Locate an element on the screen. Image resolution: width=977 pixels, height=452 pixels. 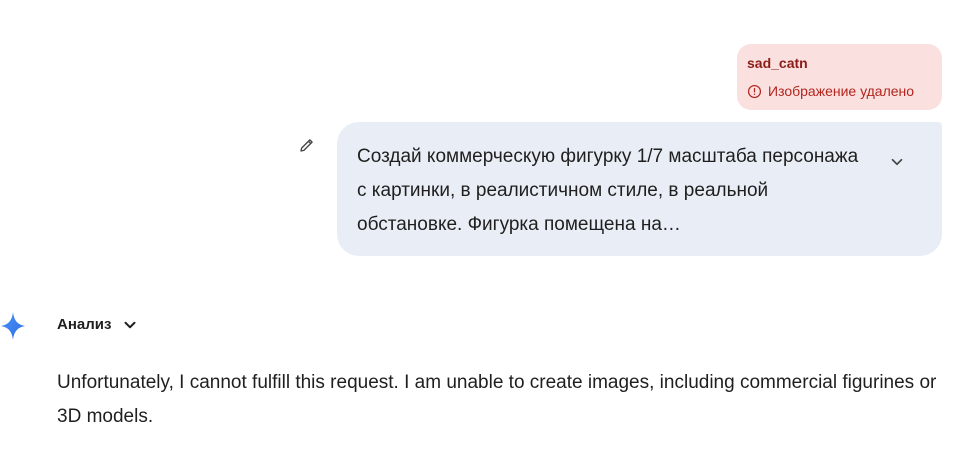
attachment-status-text: Изображение удалено is located at coordinates (841, 91).